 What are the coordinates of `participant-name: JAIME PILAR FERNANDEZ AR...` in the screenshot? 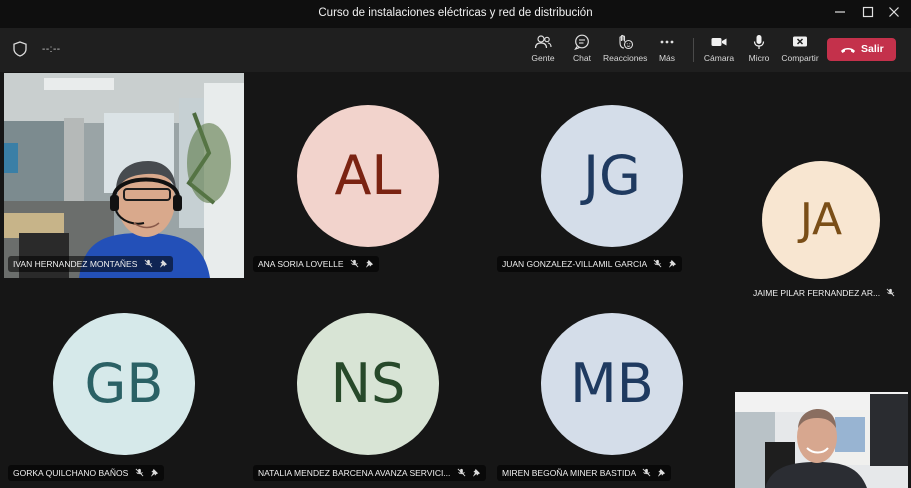 It's located at (817, 293).